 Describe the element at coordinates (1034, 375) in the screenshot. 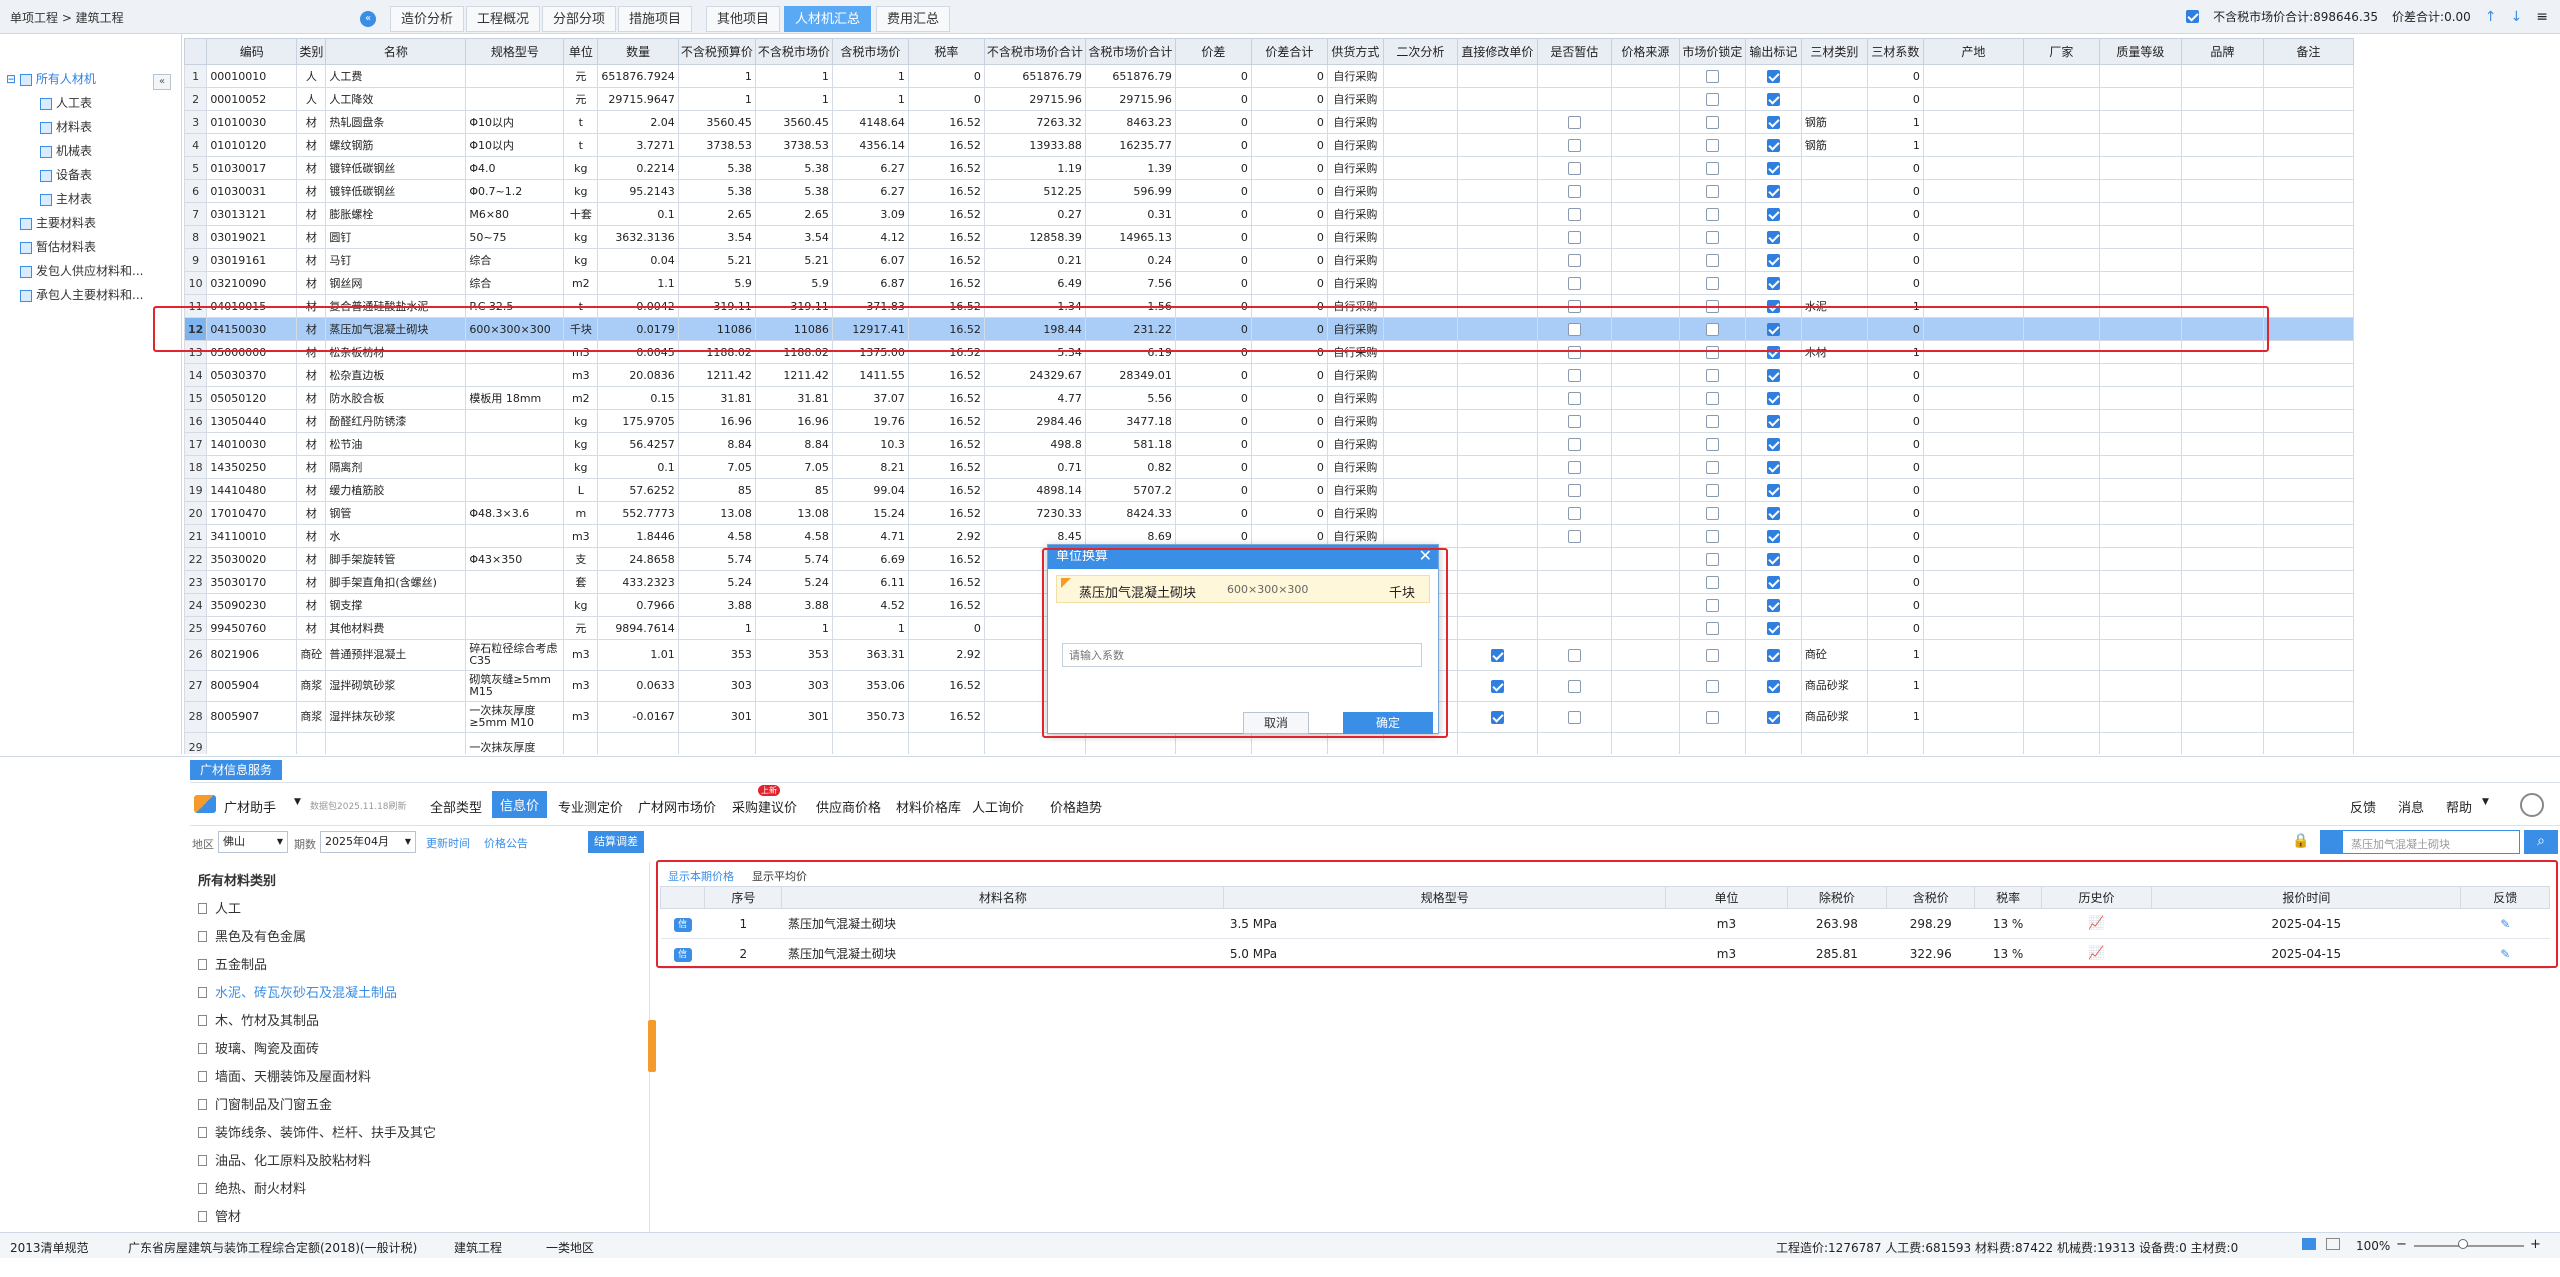

I see `table-cell: 24329.67` at that location.